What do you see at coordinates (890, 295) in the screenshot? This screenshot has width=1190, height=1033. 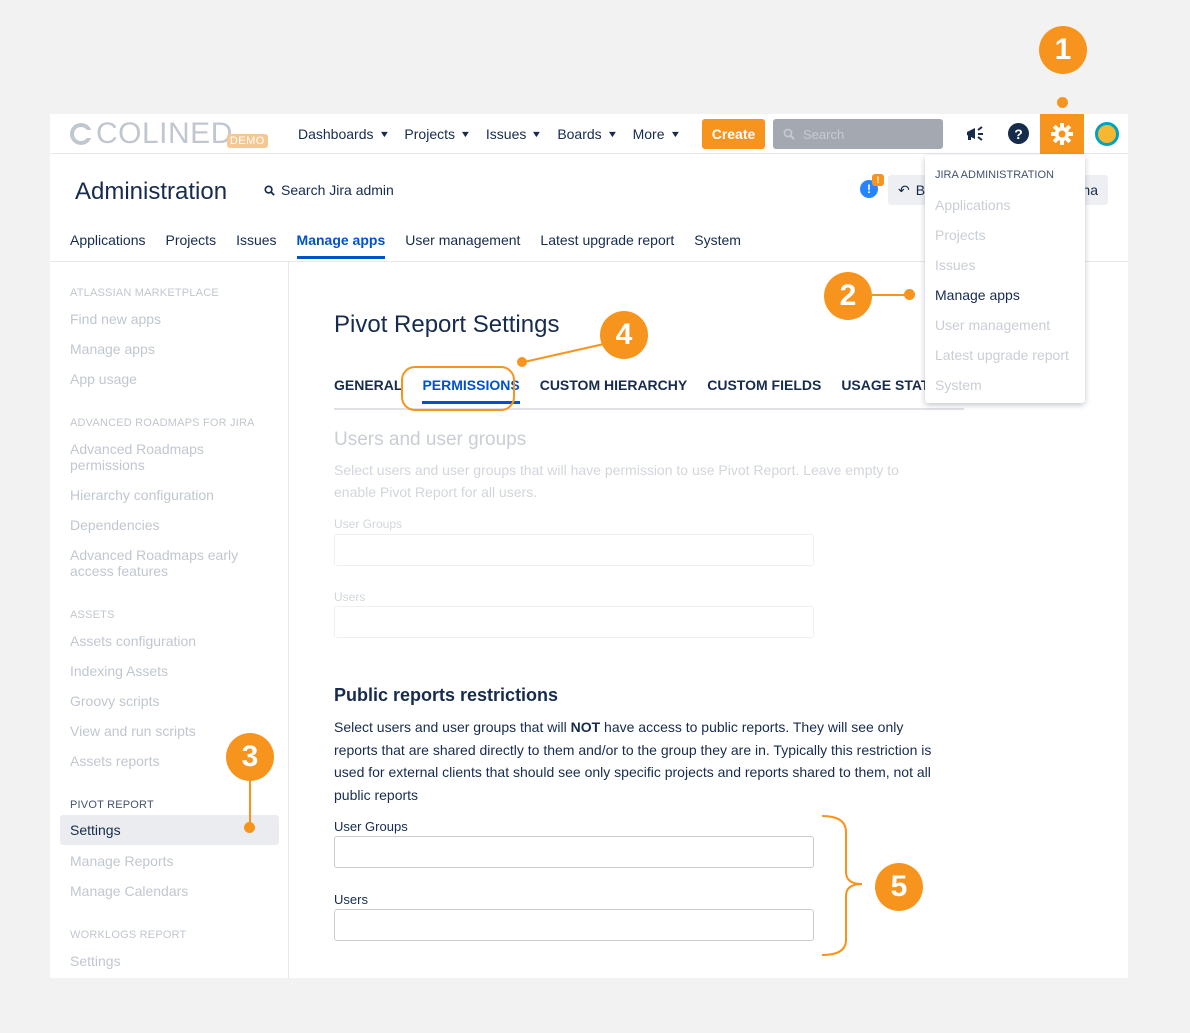 I see `callout-2-line` at bounding box center [890, 295].